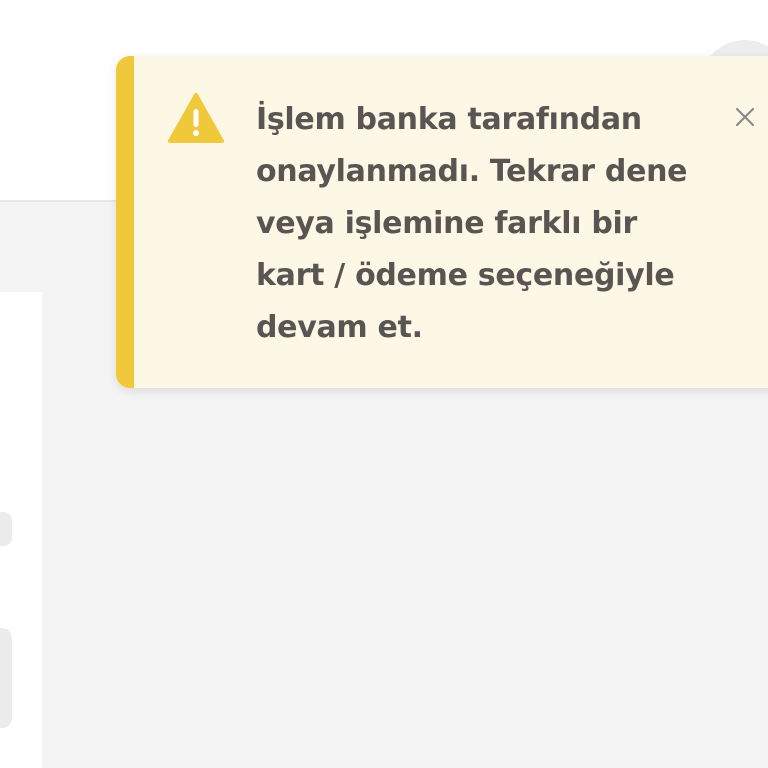 The height and width of the screenshot is (768, 768). What do you see at coordinates (125, 222) in the screenshot?
I see `toast-accent-bar` at bounding box center [125, 222].